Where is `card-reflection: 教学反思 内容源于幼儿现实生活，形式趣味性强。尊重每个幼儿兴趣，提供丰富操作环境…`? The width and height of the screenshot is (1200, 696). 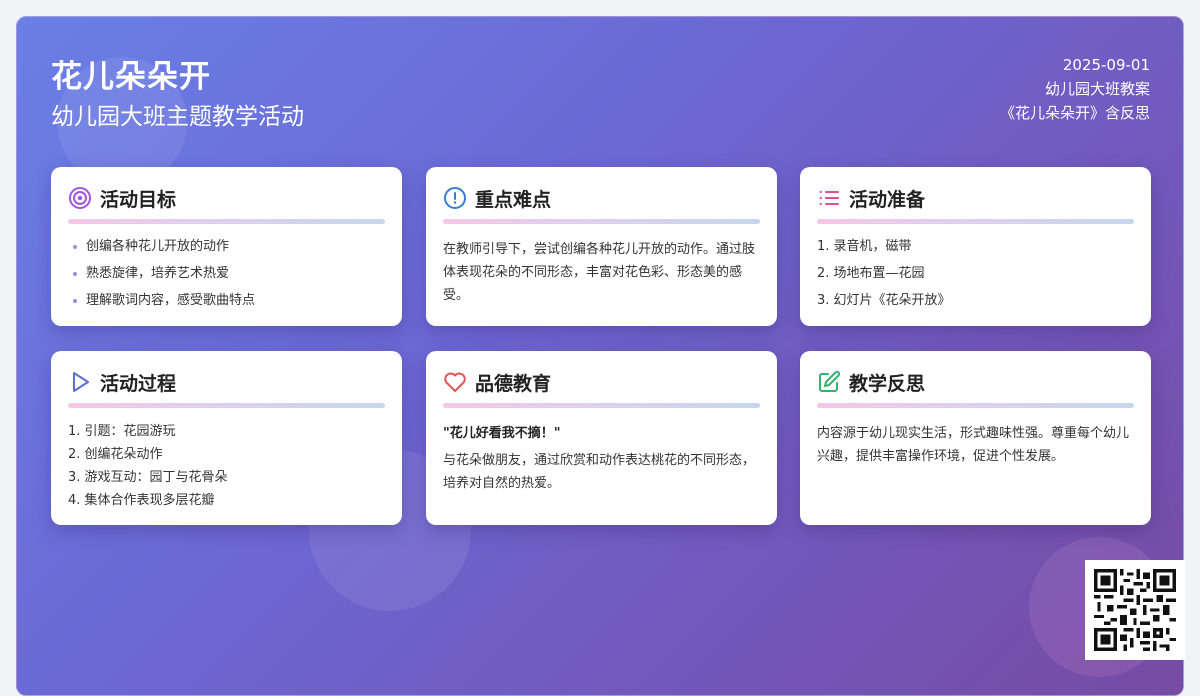 card-reflection: 教学反思 内容源于幼儿现实生活，形式趣味性强。尊重每个幼儿兴趣，提供丰富操作环境… is located at coordinates (975, 438).